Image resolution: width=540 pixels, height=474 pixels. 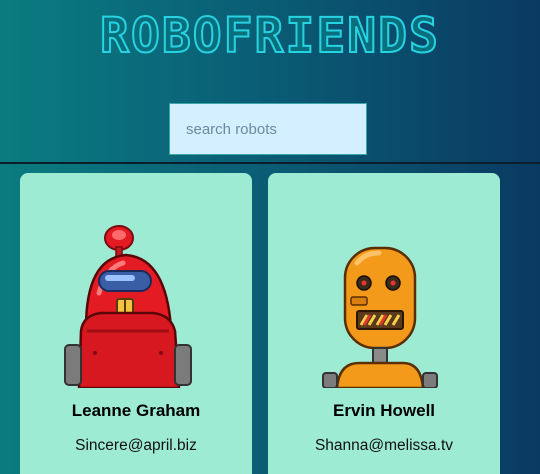 What do you see at coordinates (136, 445) in the screenshot?
I see `robot-email: Sincere@april.biz` at bounding box center [136, 445].